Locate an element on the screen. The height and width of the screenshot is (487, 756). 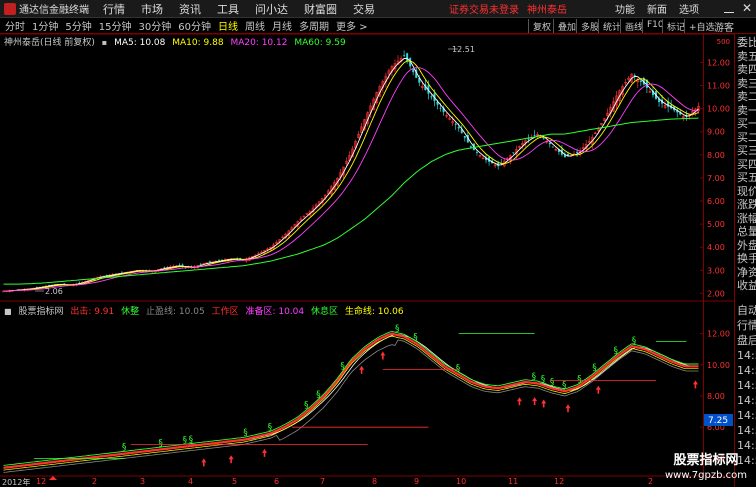
quote-field-label: 卖一 is located at coordinates (746, 110).